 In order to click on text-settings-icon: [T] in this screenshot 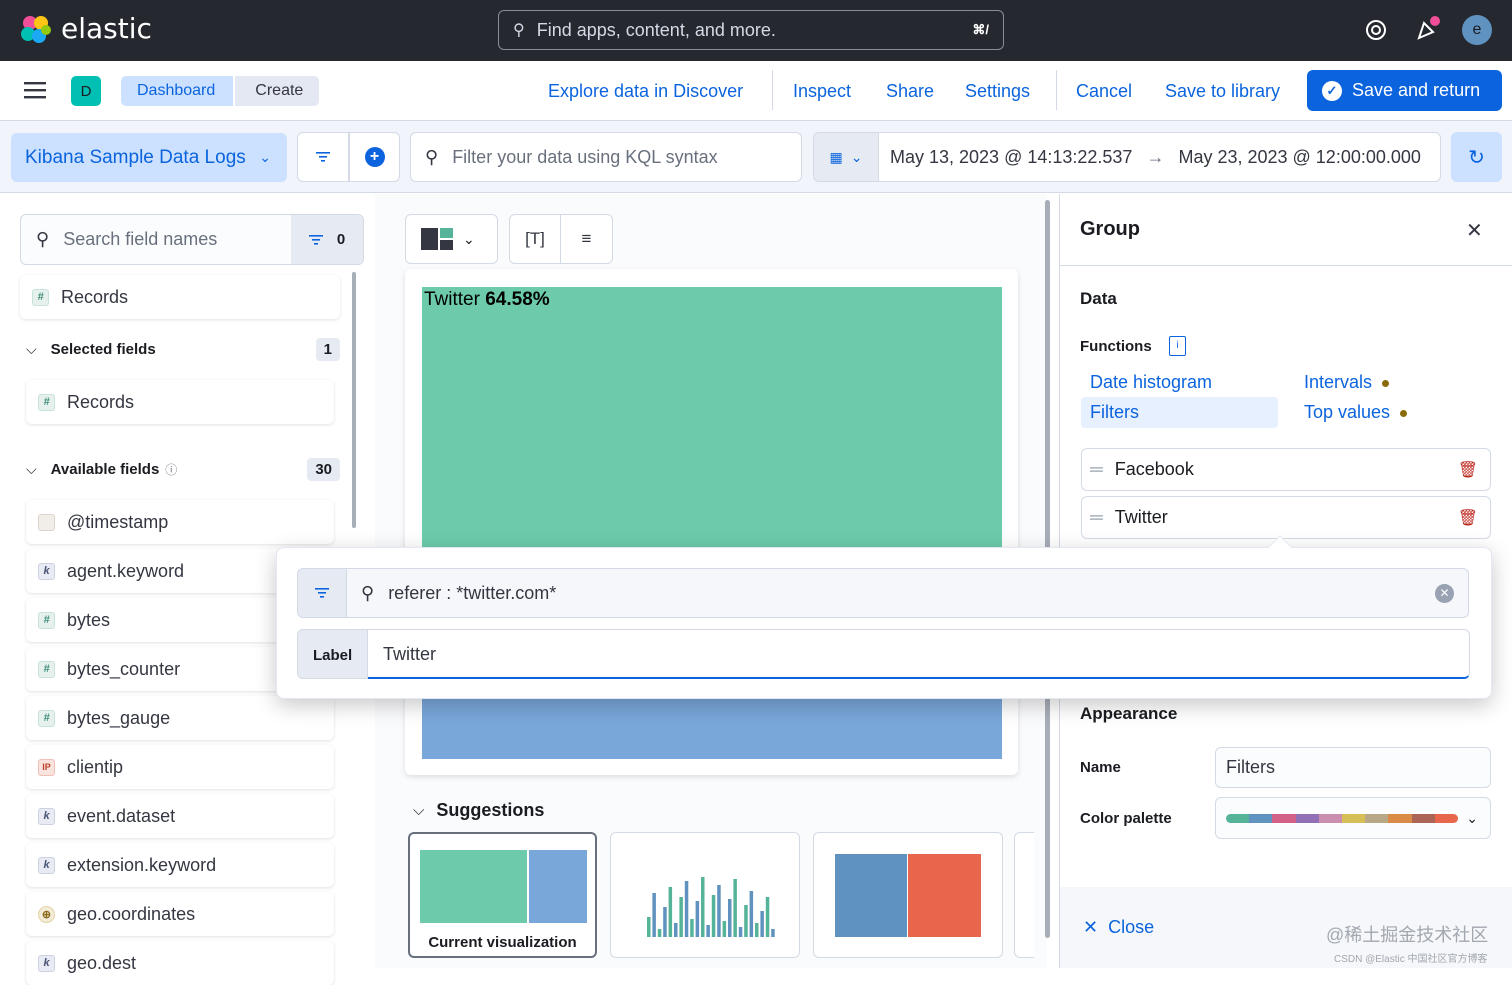, I will do `click(536, 239)`.